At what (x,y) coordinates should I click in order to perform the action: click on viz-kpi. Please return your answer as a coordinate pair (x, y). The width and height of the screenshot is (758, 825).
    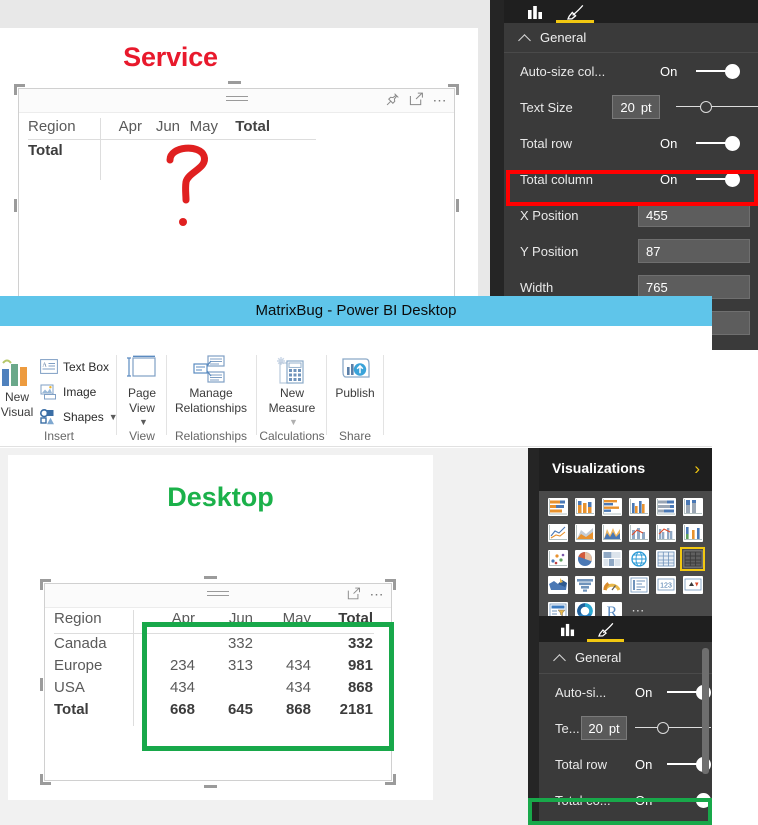
    Looking at the image, I should click on (692, 585).